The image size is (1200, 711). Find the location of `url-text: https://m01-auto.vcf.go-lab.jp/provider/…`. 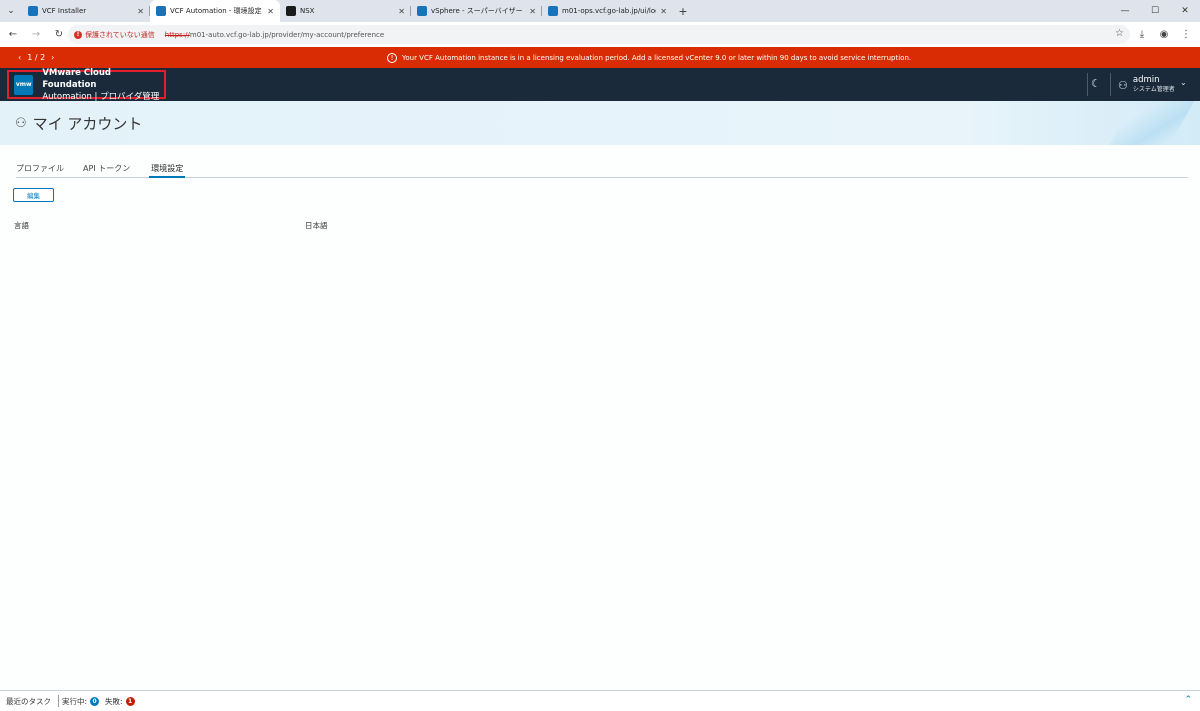

url-text: https://m01-auto.vcf.go-lab.jp/provider/… is located at coordinates (274, 35).